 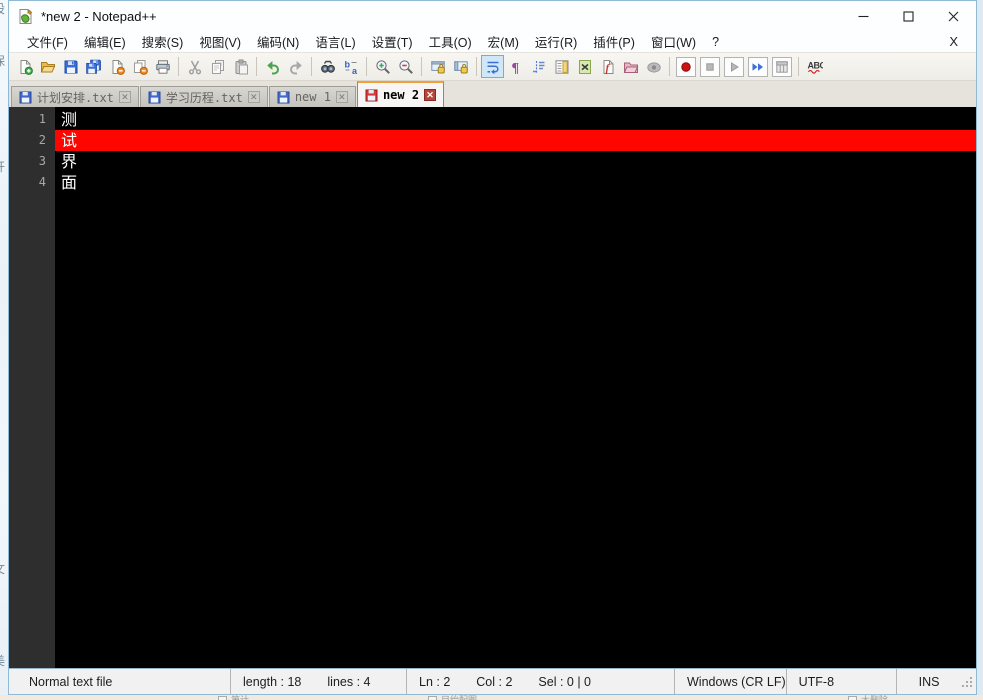 What do you see at coordinates (515, 66) in the screenshot?
I see `show-all-chars-button: ¶` at bounding box center [515, 66].